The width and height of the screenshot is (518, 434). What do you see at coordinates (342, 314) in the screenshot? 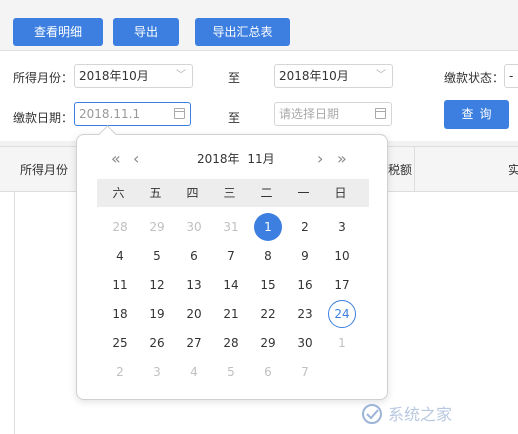
I see `day-cell-today: 24` at bounding box center [342, 314].